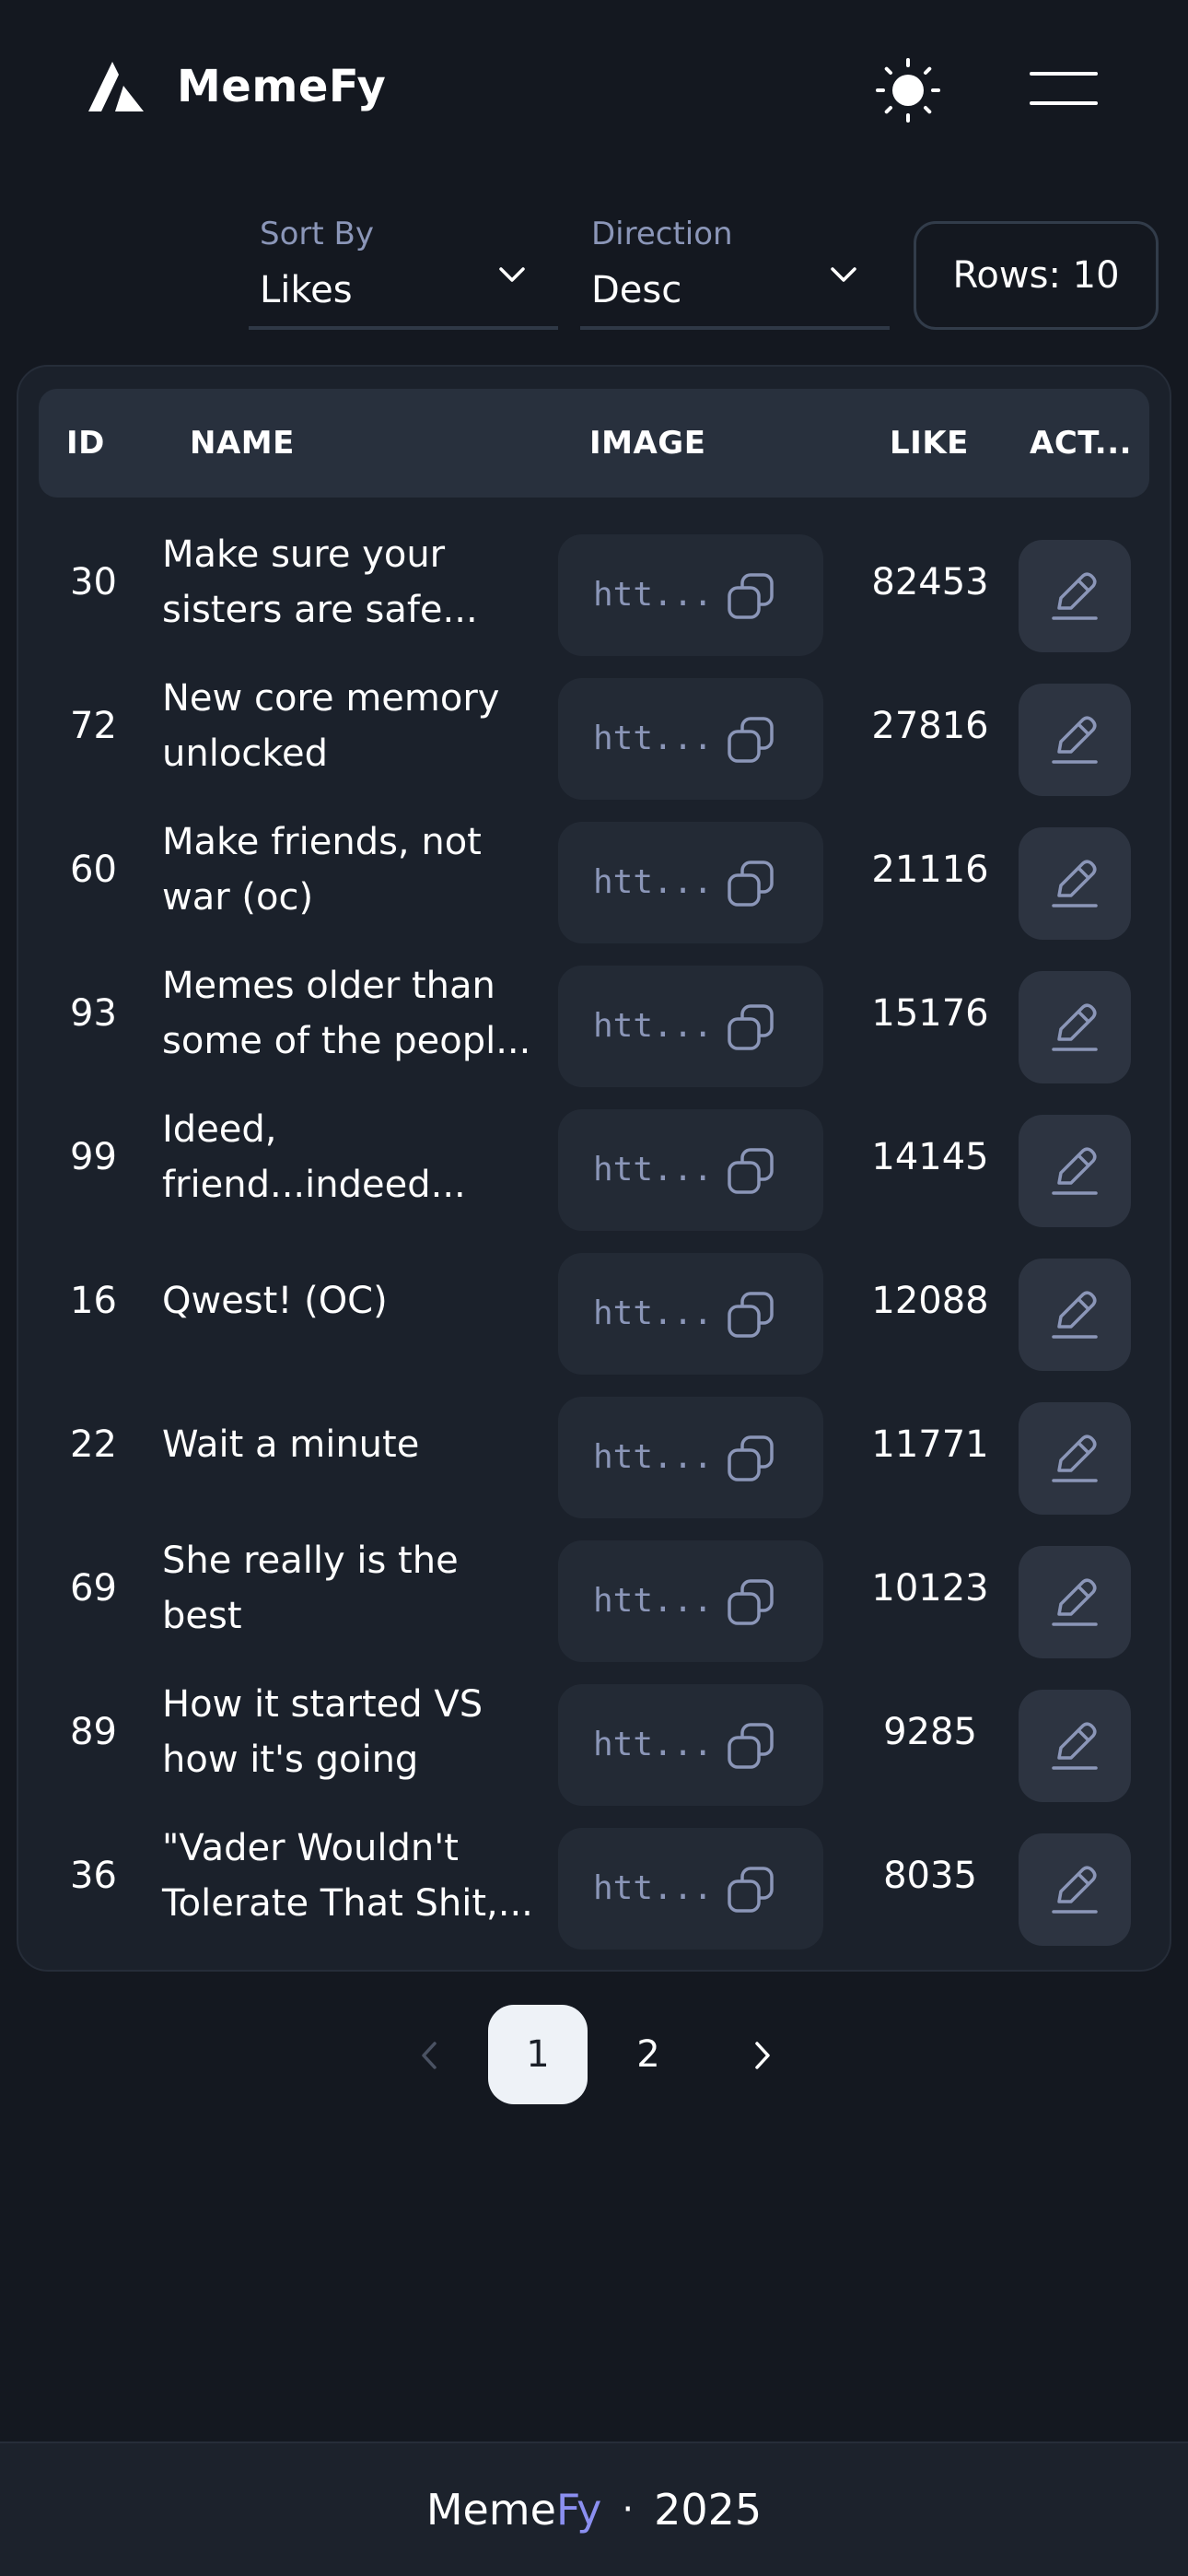  I want to click on table-row: 72 New core memory unlocked htt... 27816, so click(595, 727).